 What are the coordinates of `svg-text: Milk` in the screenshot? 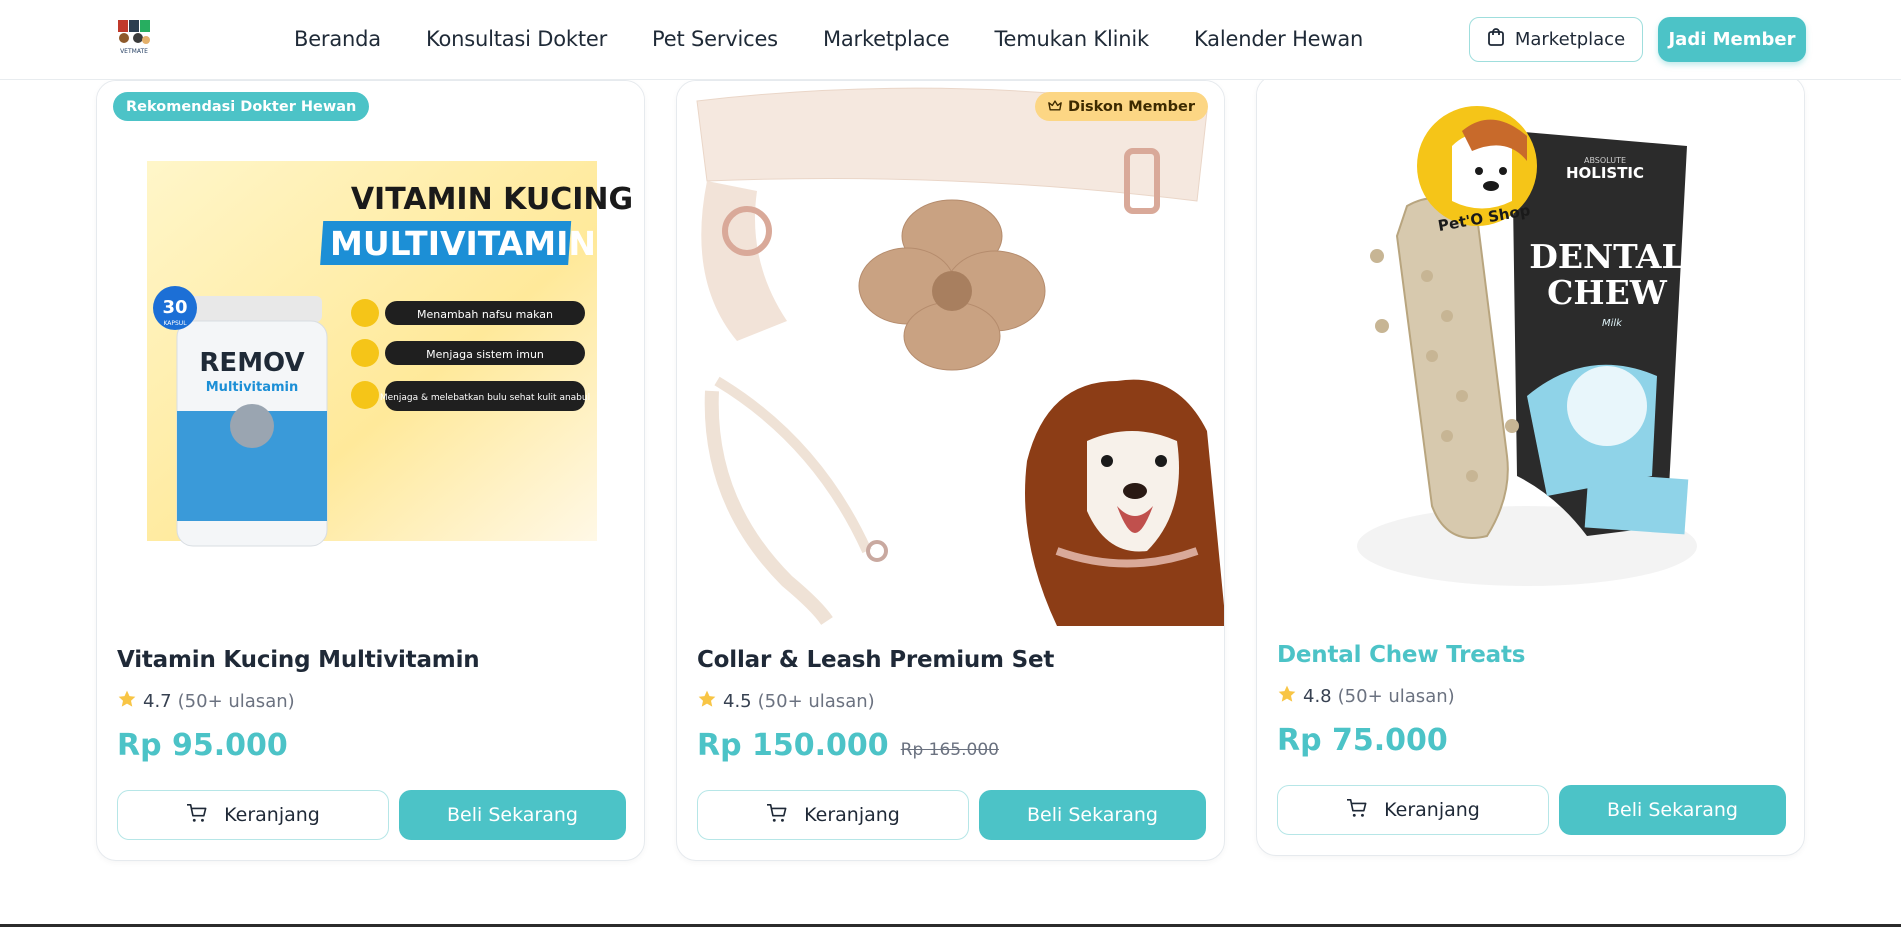 It's located at (1612, 323).